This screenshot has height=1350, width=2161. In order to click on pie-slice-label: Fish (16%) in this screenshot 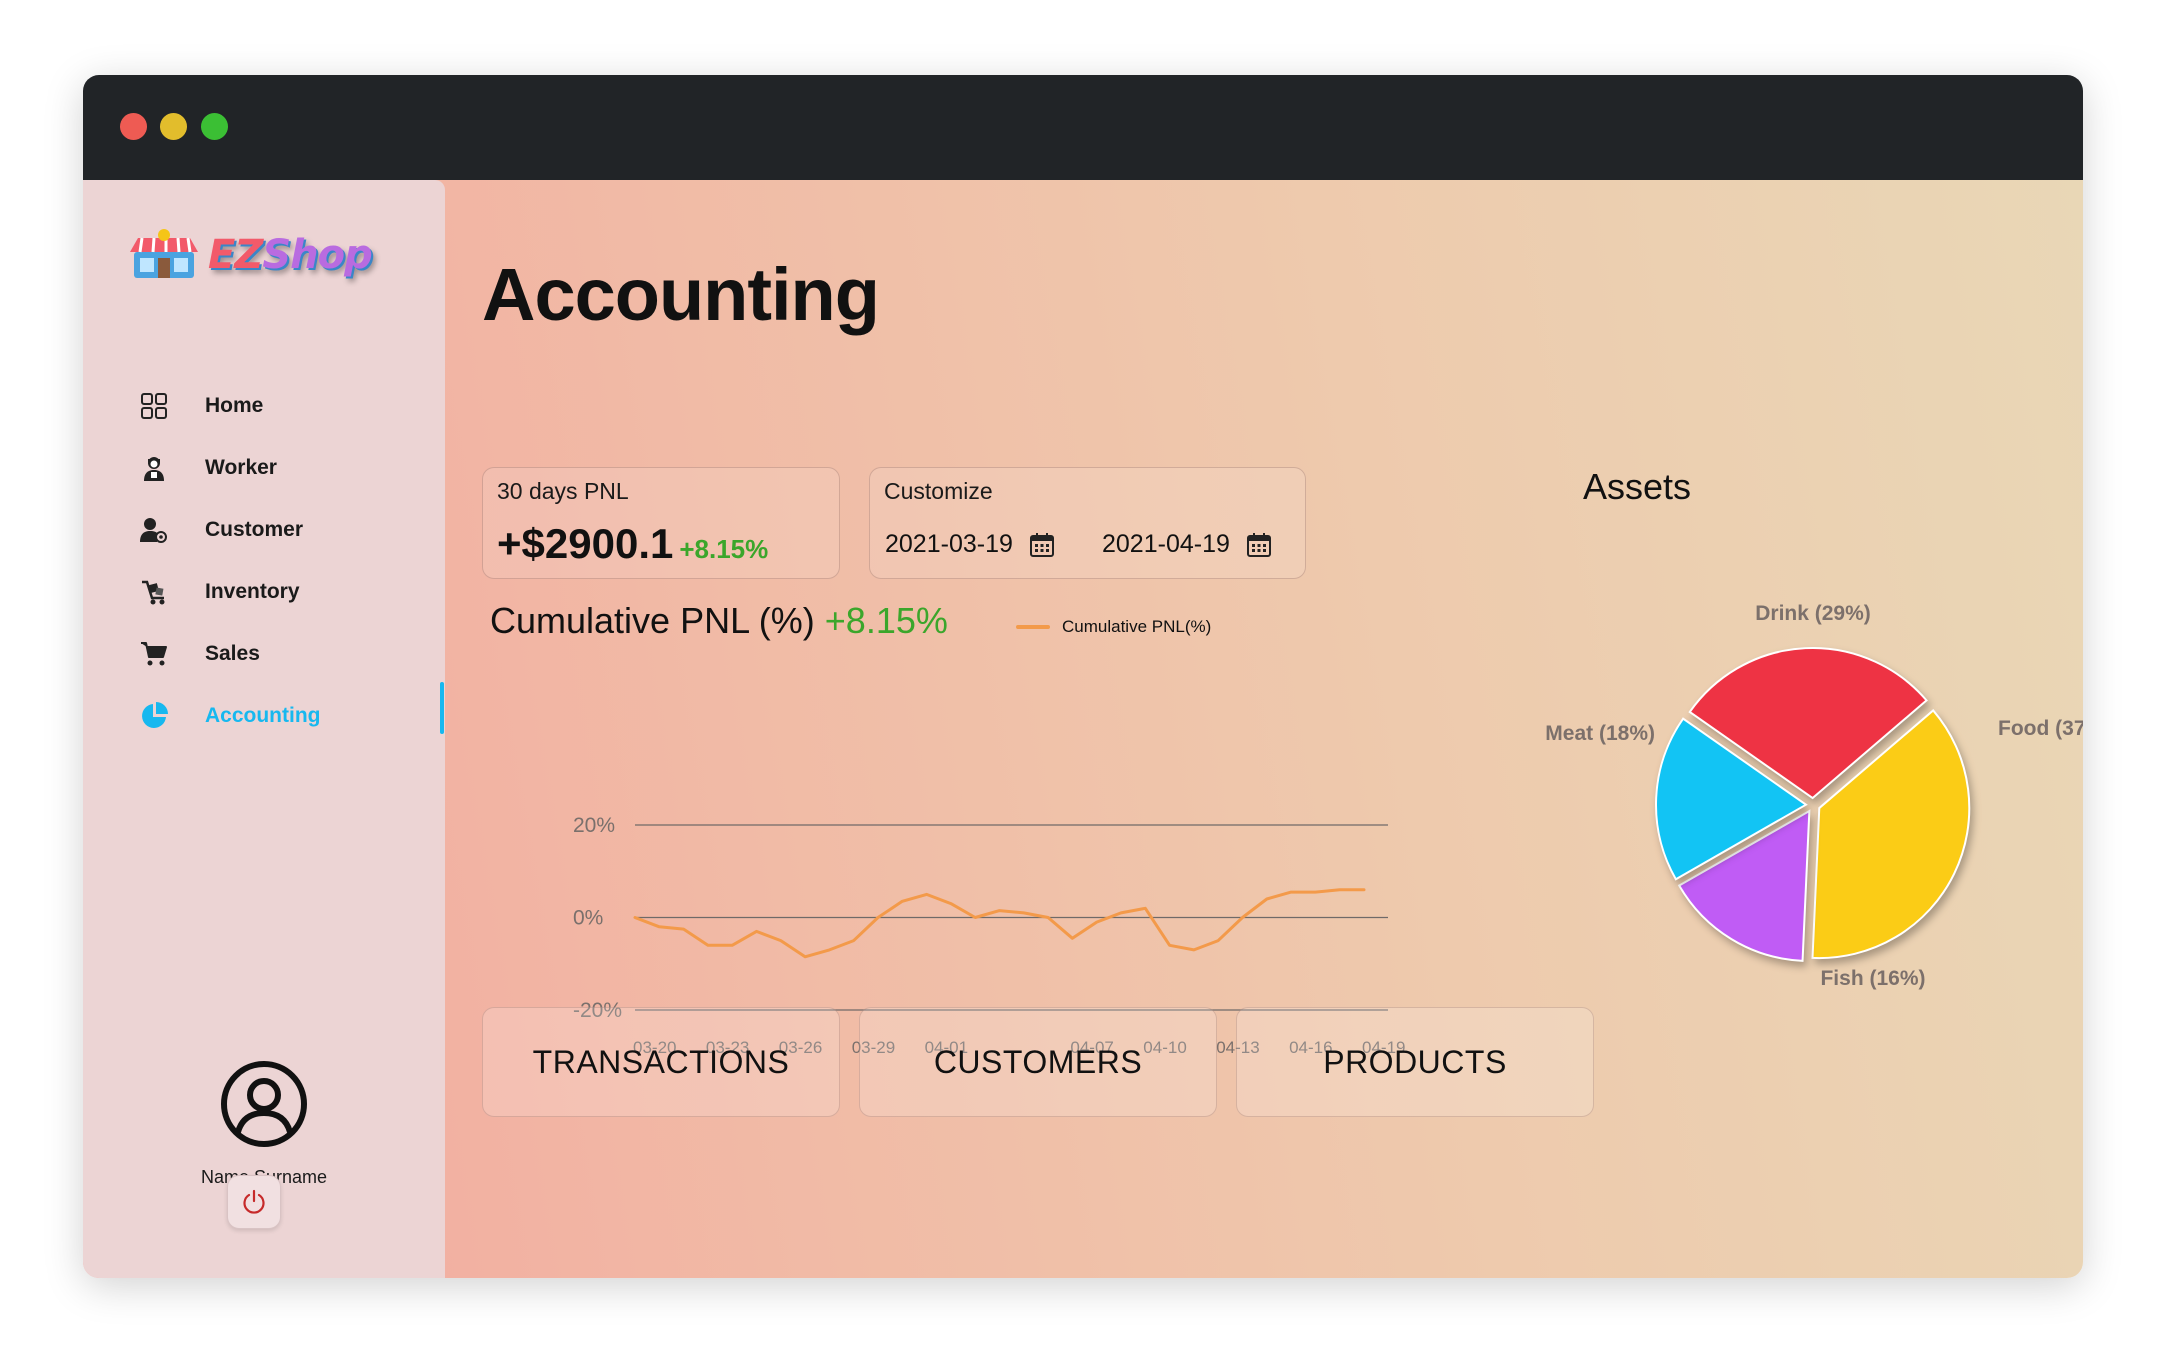, I will do `click(1872, 978)`.